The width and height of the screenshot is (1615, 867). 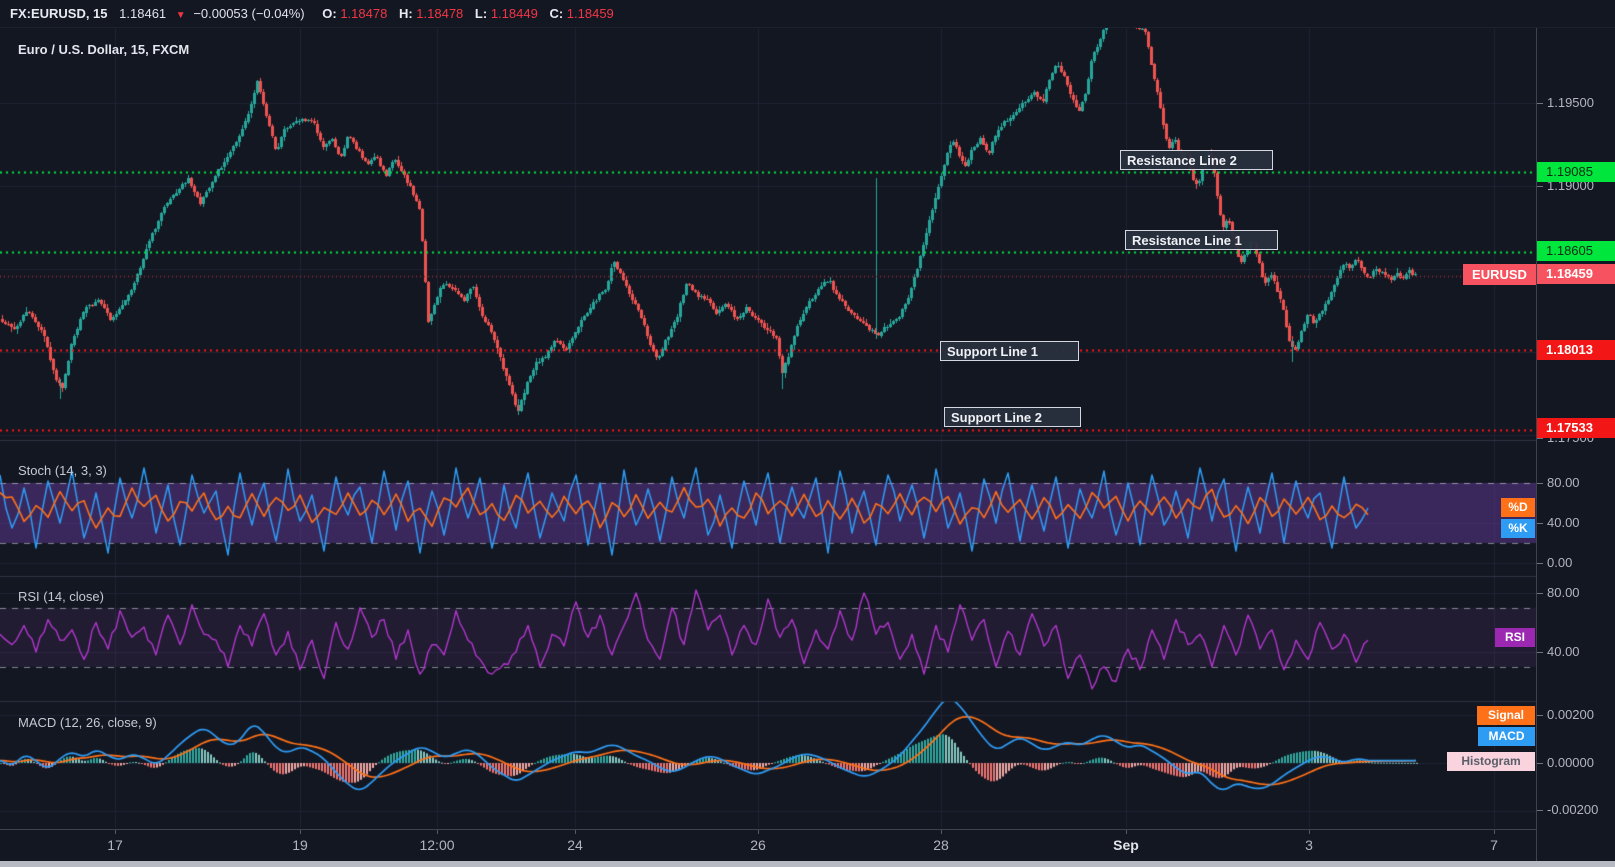 What do you see at coordinates (1506, 736) in the screenshot?
I see `legend-badge-macd: MACD` at bounding box center [1506, 736].